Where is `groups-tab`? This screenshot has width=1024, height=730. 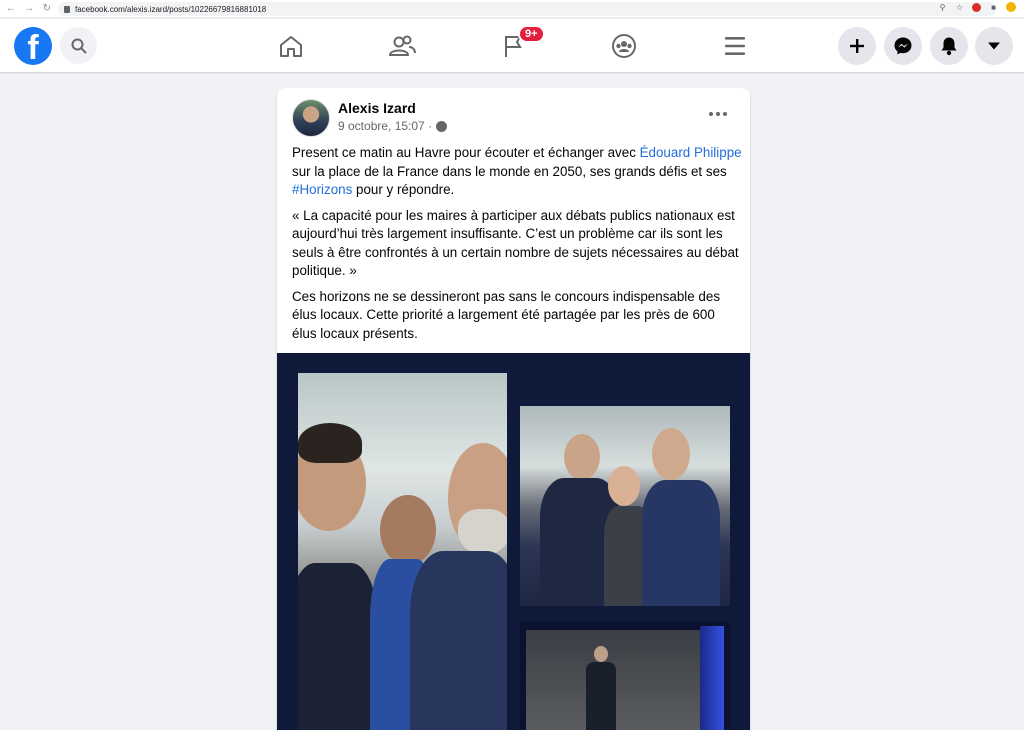 groups-tab is located at coordinates (624, 46).